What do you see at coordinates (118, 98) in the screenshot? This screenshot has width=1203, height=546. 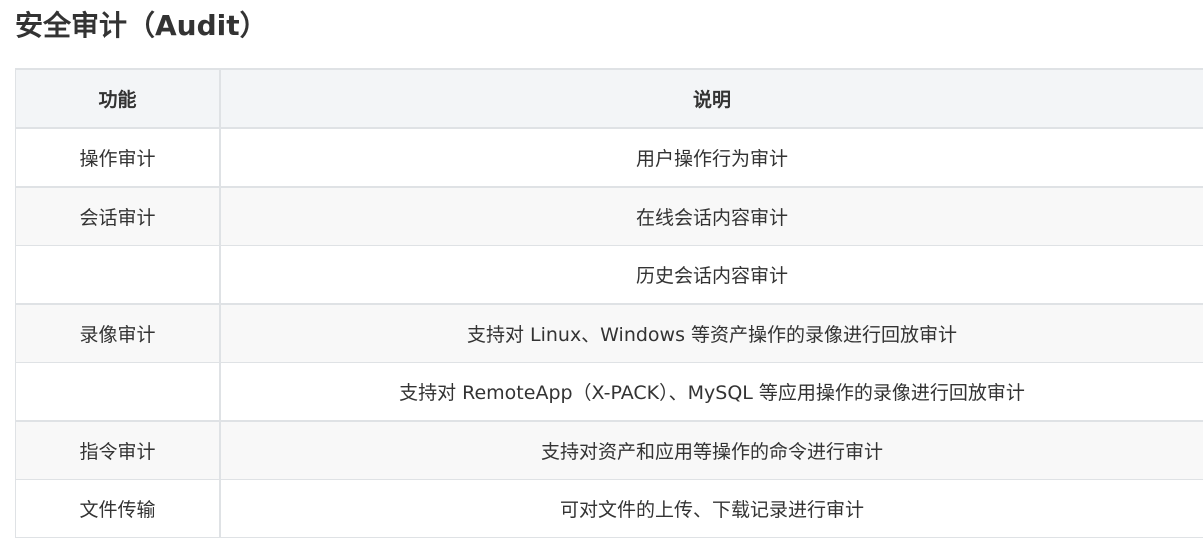 I see `header-feature: 功能` at bounding box center [118, 98].